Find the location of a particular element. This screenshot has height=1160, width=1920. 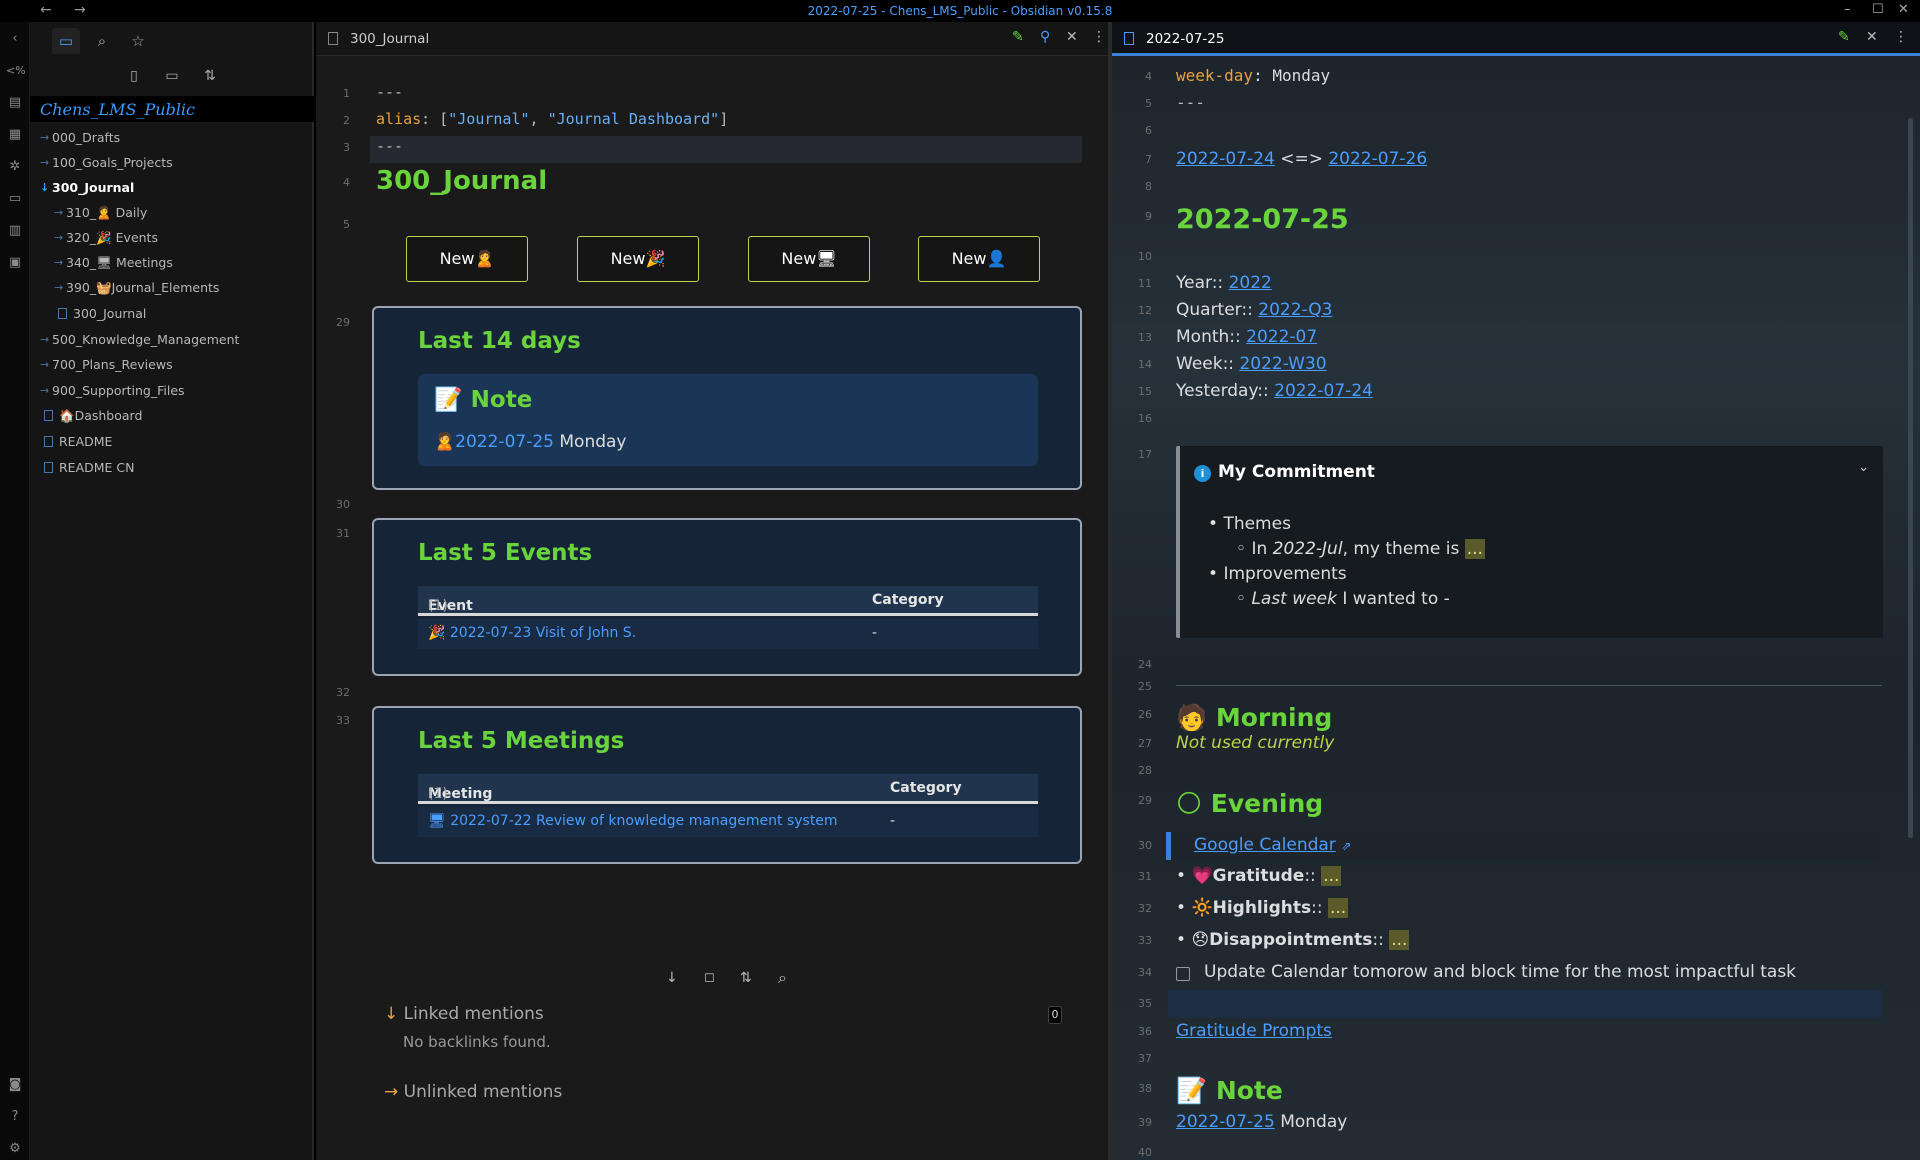

left-tab-header: 300_Journal ✎ ⚲ ✕ ⋮ is located at coordinates (712, 39).